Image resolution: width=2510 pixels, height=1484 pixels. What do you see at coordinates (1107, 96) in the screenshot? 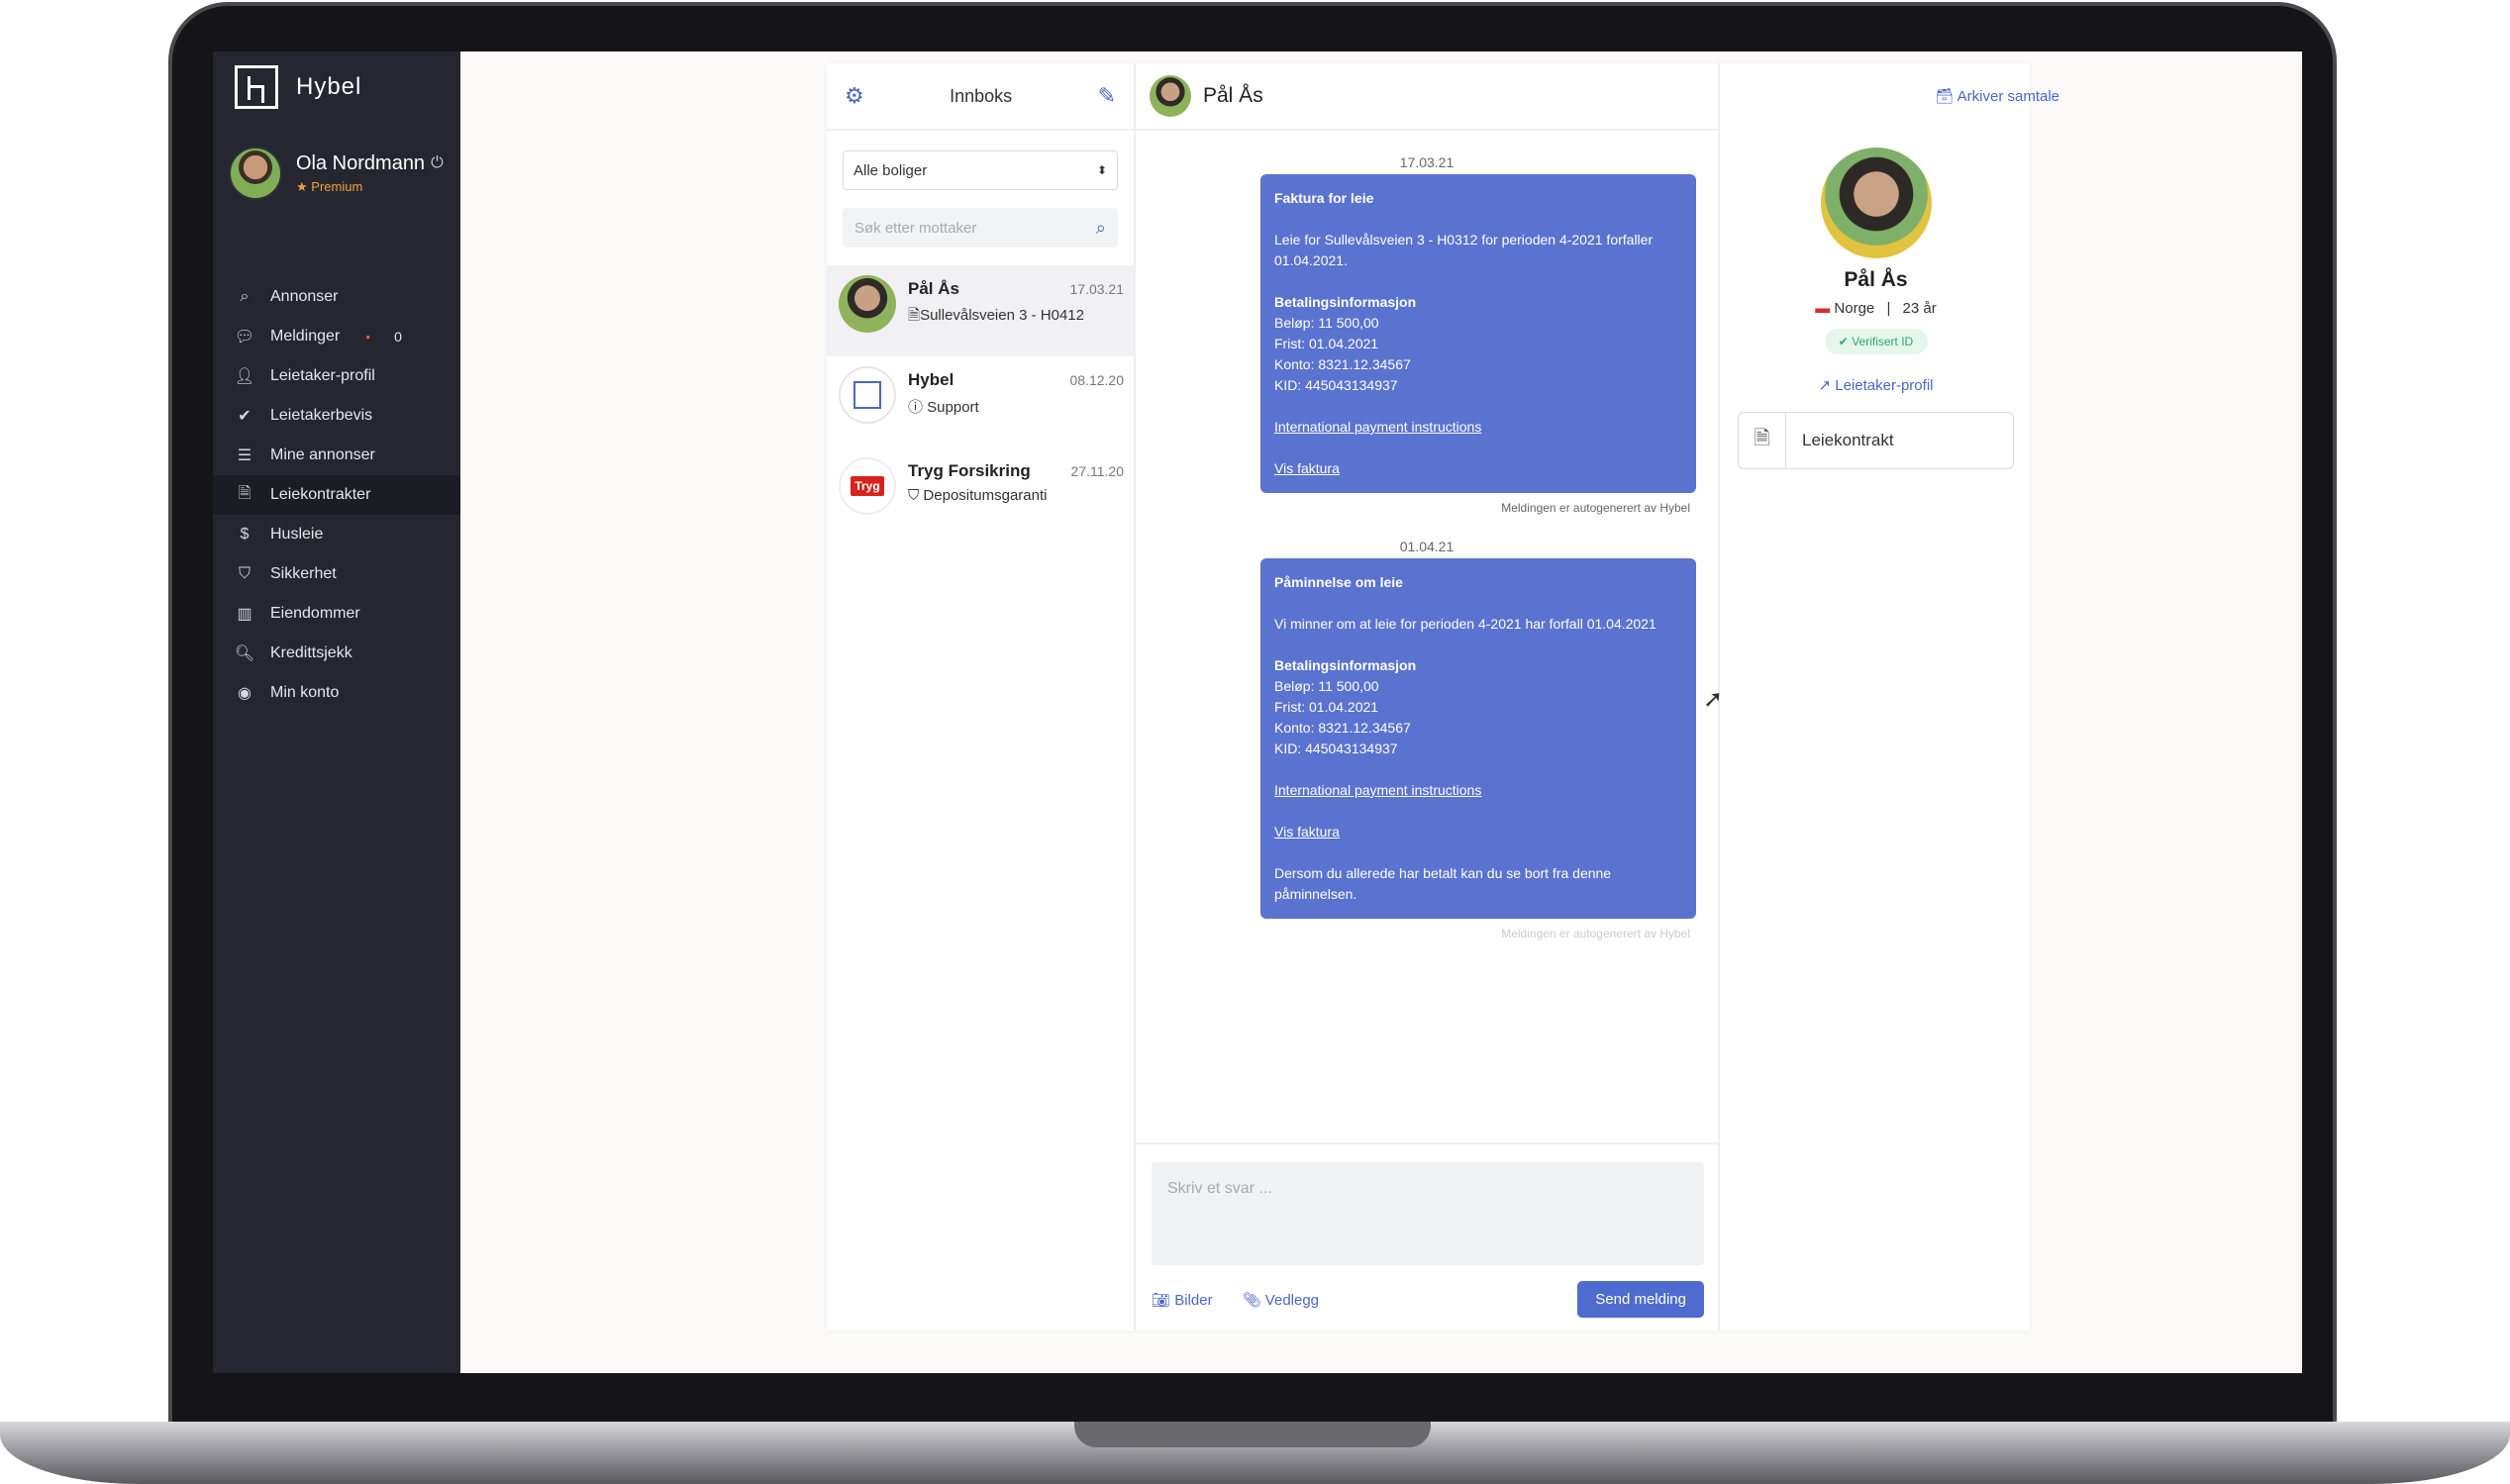
I see `compose-icon: ✎` at bounding box center [1107, 96].